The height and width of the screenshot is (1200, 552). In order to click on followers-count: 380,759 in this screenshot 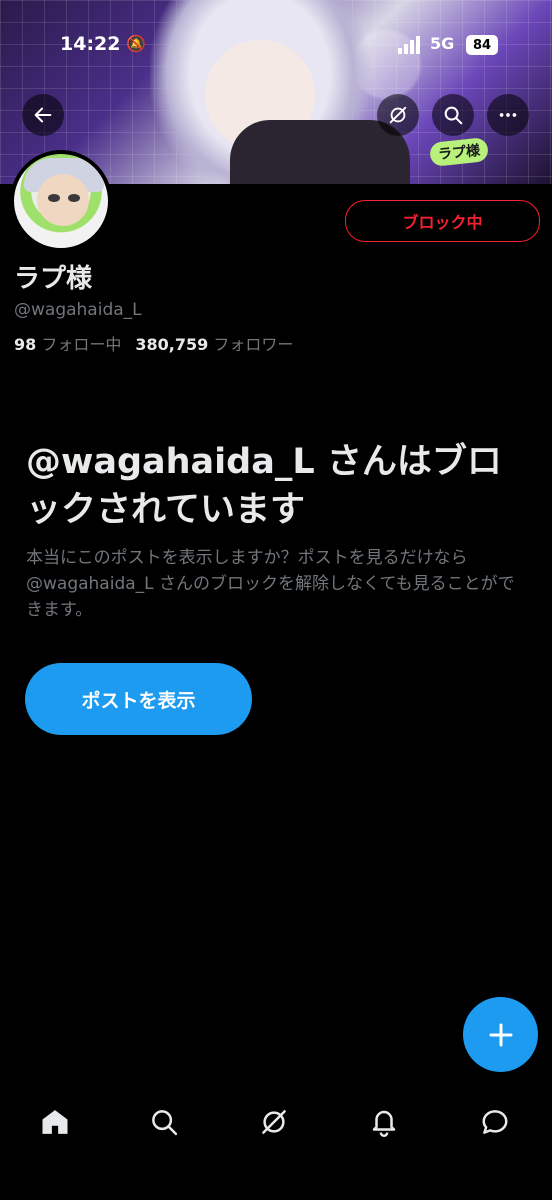, I will do `click(172, 344)`.